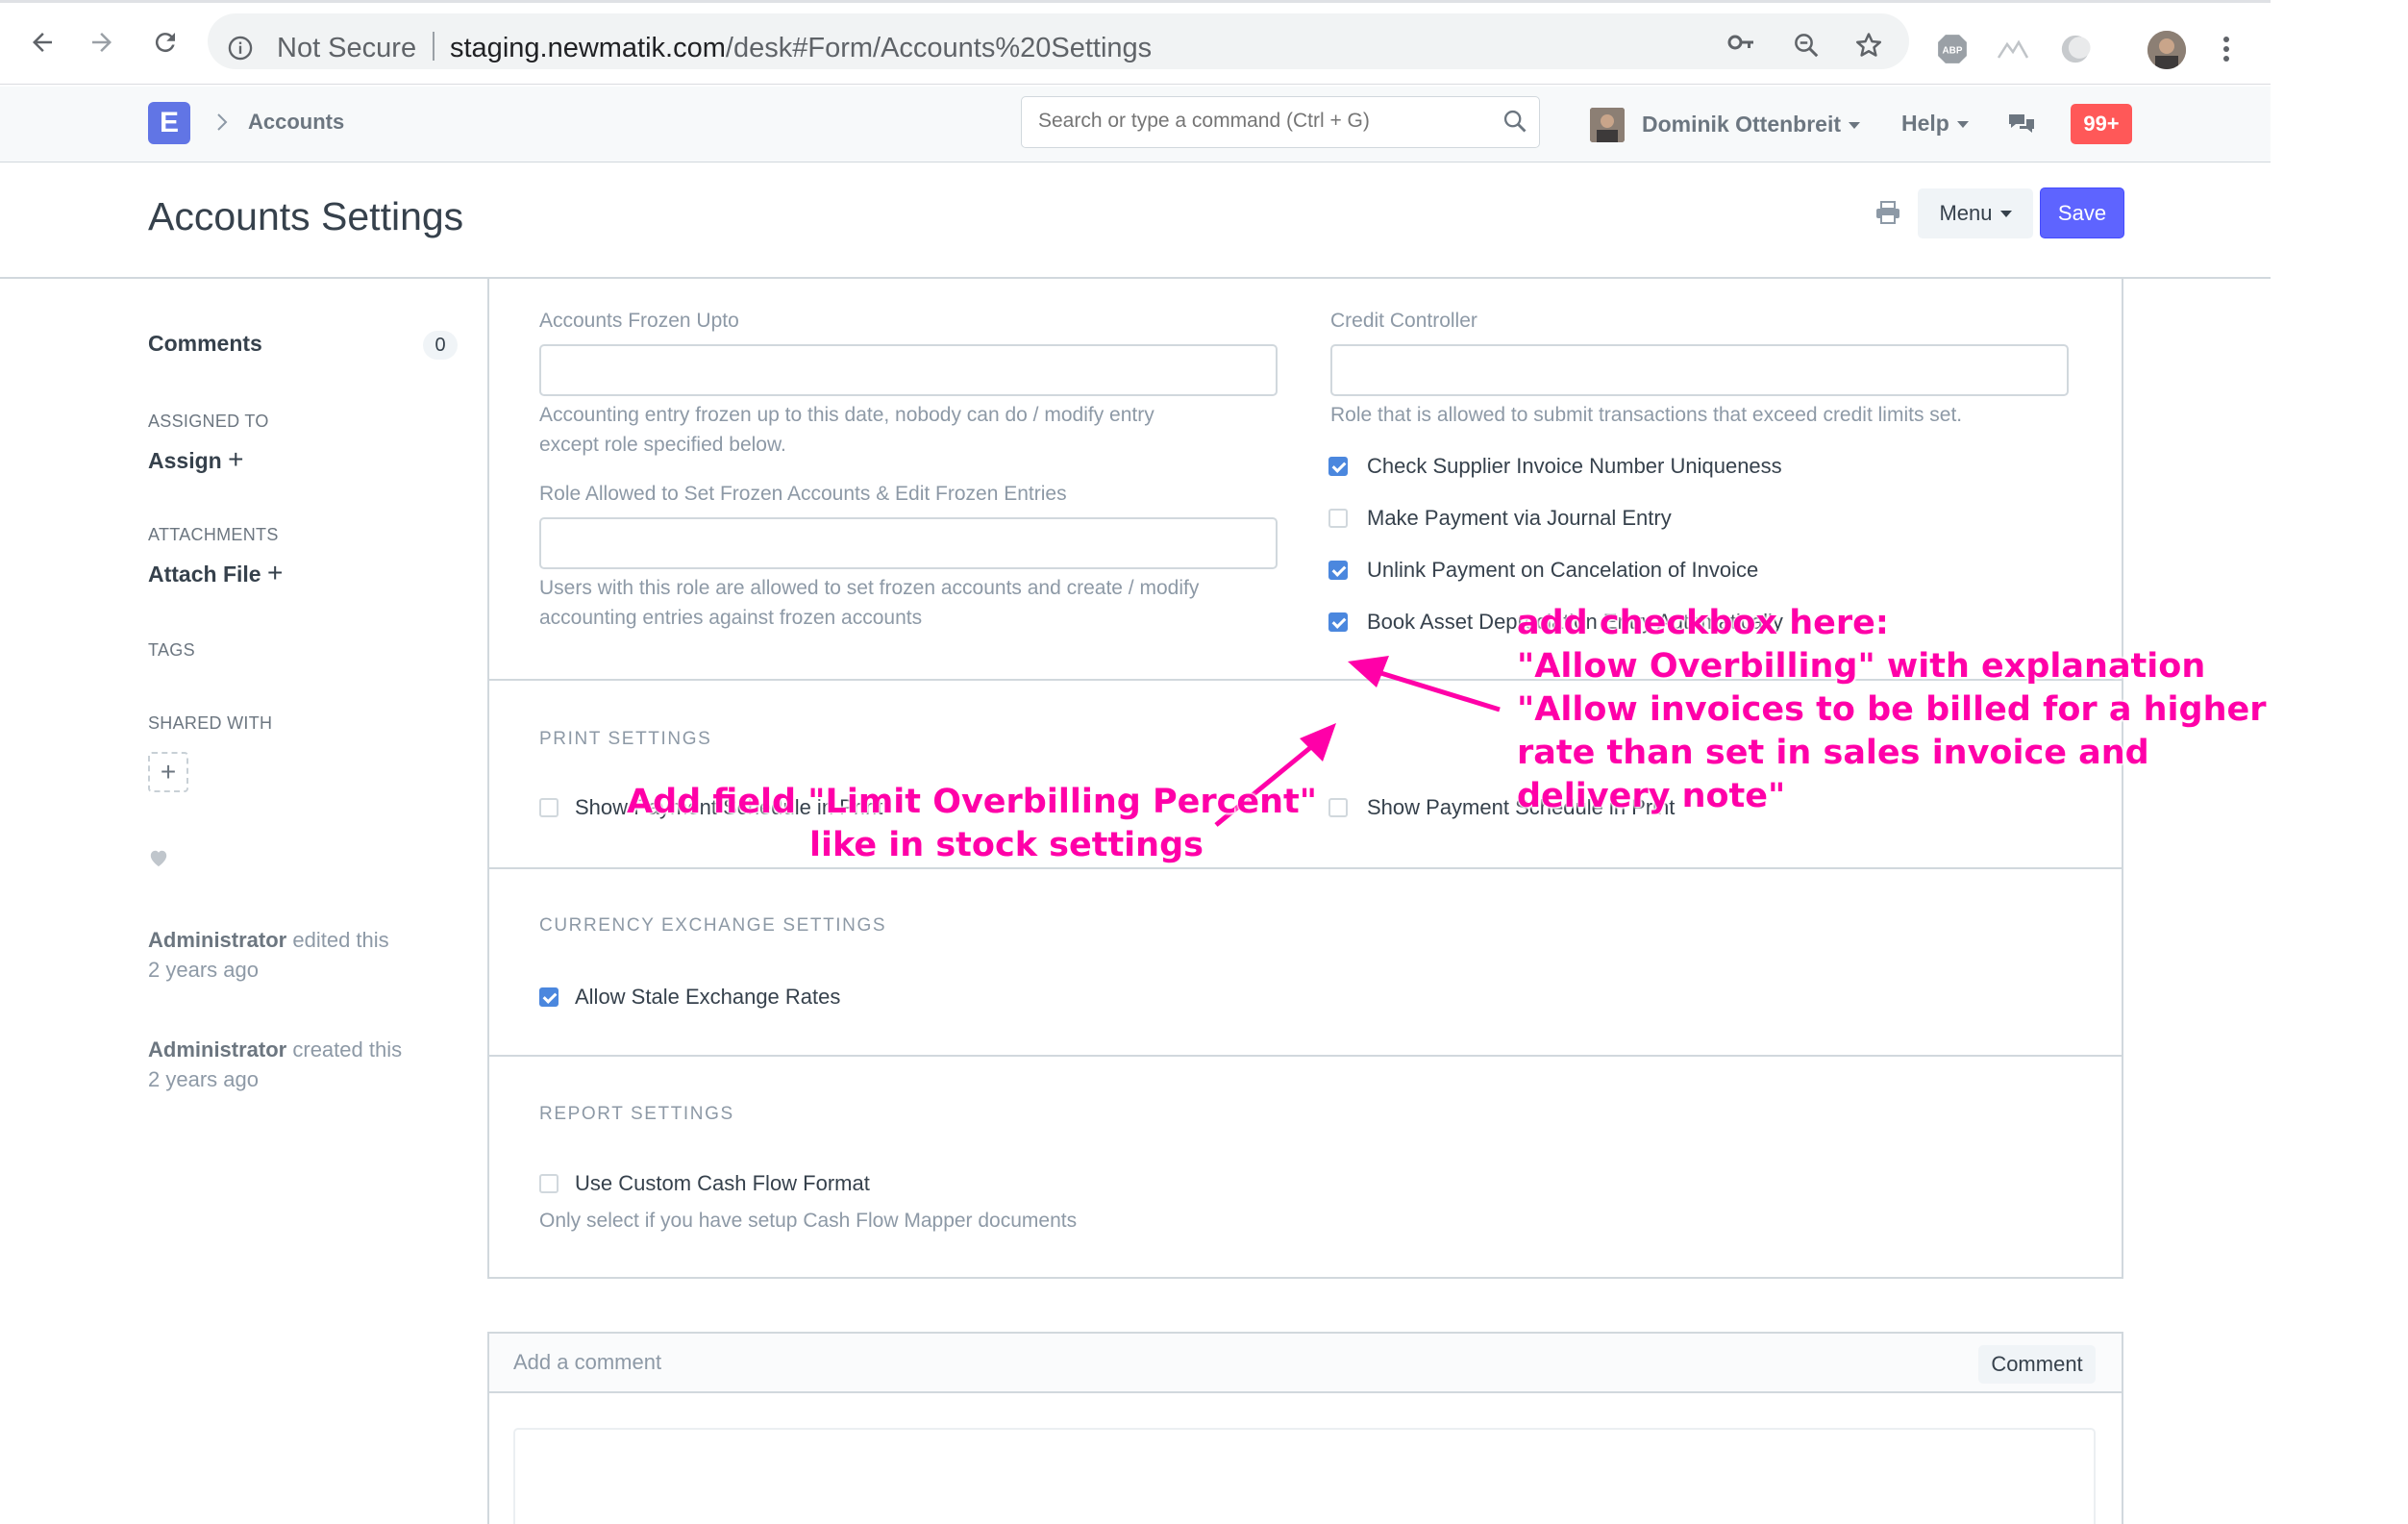 Image resolution: width=2408 pixels, height=1524 pixels. I want to click on annotation-line: rate than set in sales invoice and, so click(1833, 753).